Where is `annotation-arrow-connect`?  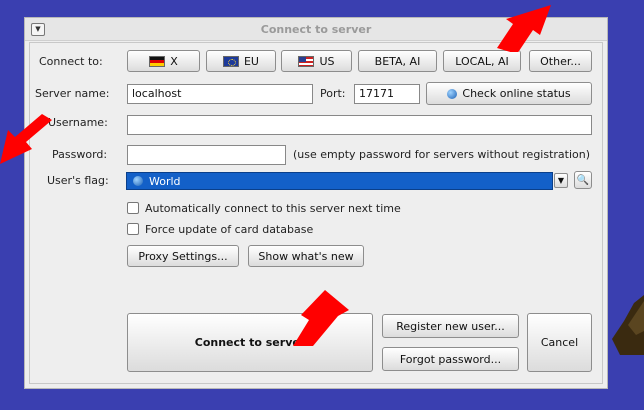
annotation-arrow-connect is located at coordinates (321, 318).